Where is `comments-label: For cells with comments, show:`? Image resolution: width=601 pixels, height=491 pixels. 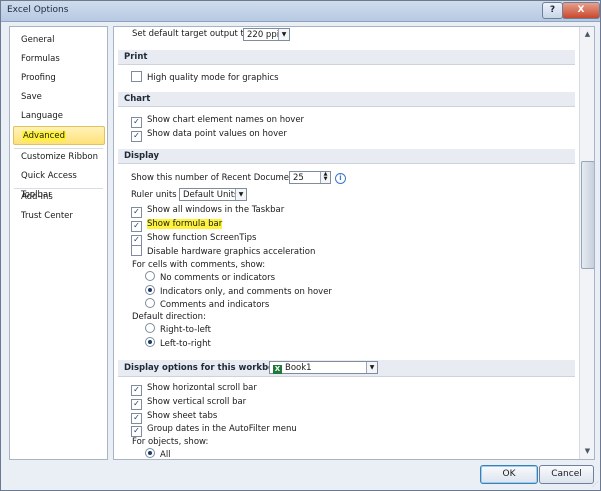
comments-label: For cells with comments, show: is located at coordinates (199, 265).